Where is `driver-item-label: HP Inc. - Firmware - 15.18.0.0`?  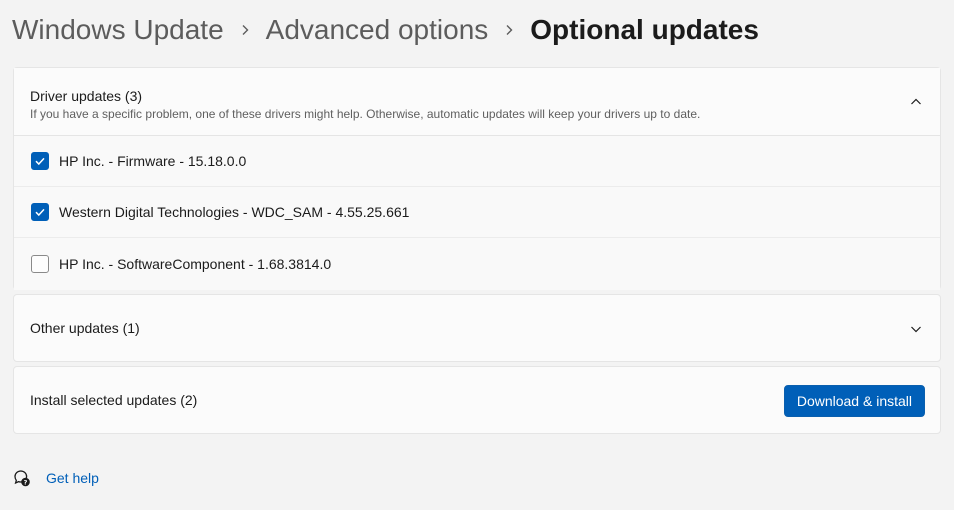 driver-item-label: HP Inc. - Firmware - 15.18.0.0 is located at coordinates (153, 161).